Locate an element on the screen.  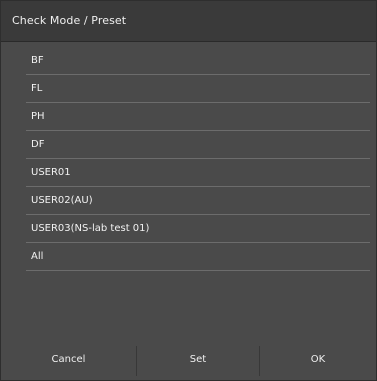
preset-item-df: DF is located at coordinates (198, 145).